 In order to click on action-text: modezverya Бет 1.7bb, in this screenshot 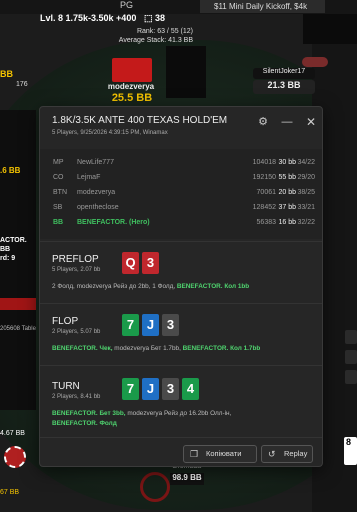, I will do `click(147, 348)`.